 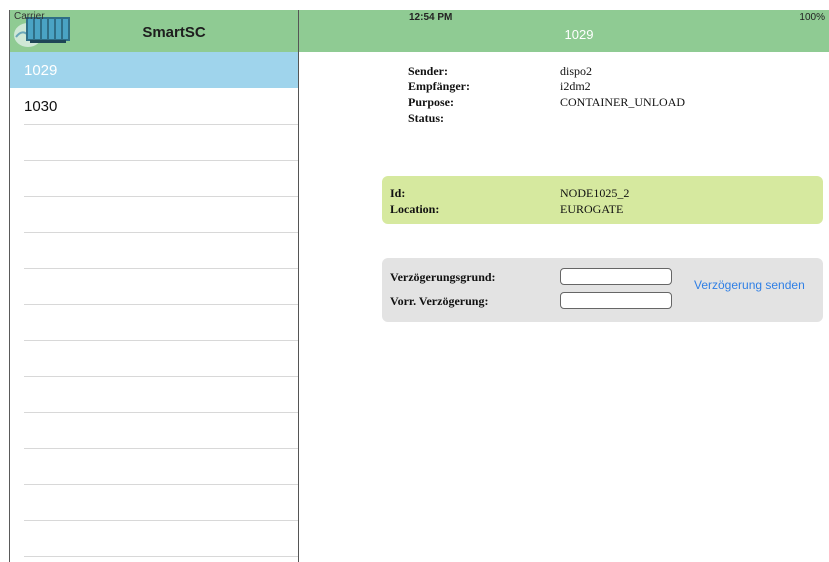 What do you see at coordinates (154, 106) in the screenshot?
I see `list-item-1030: 1030` at bounding box center [154, 106].